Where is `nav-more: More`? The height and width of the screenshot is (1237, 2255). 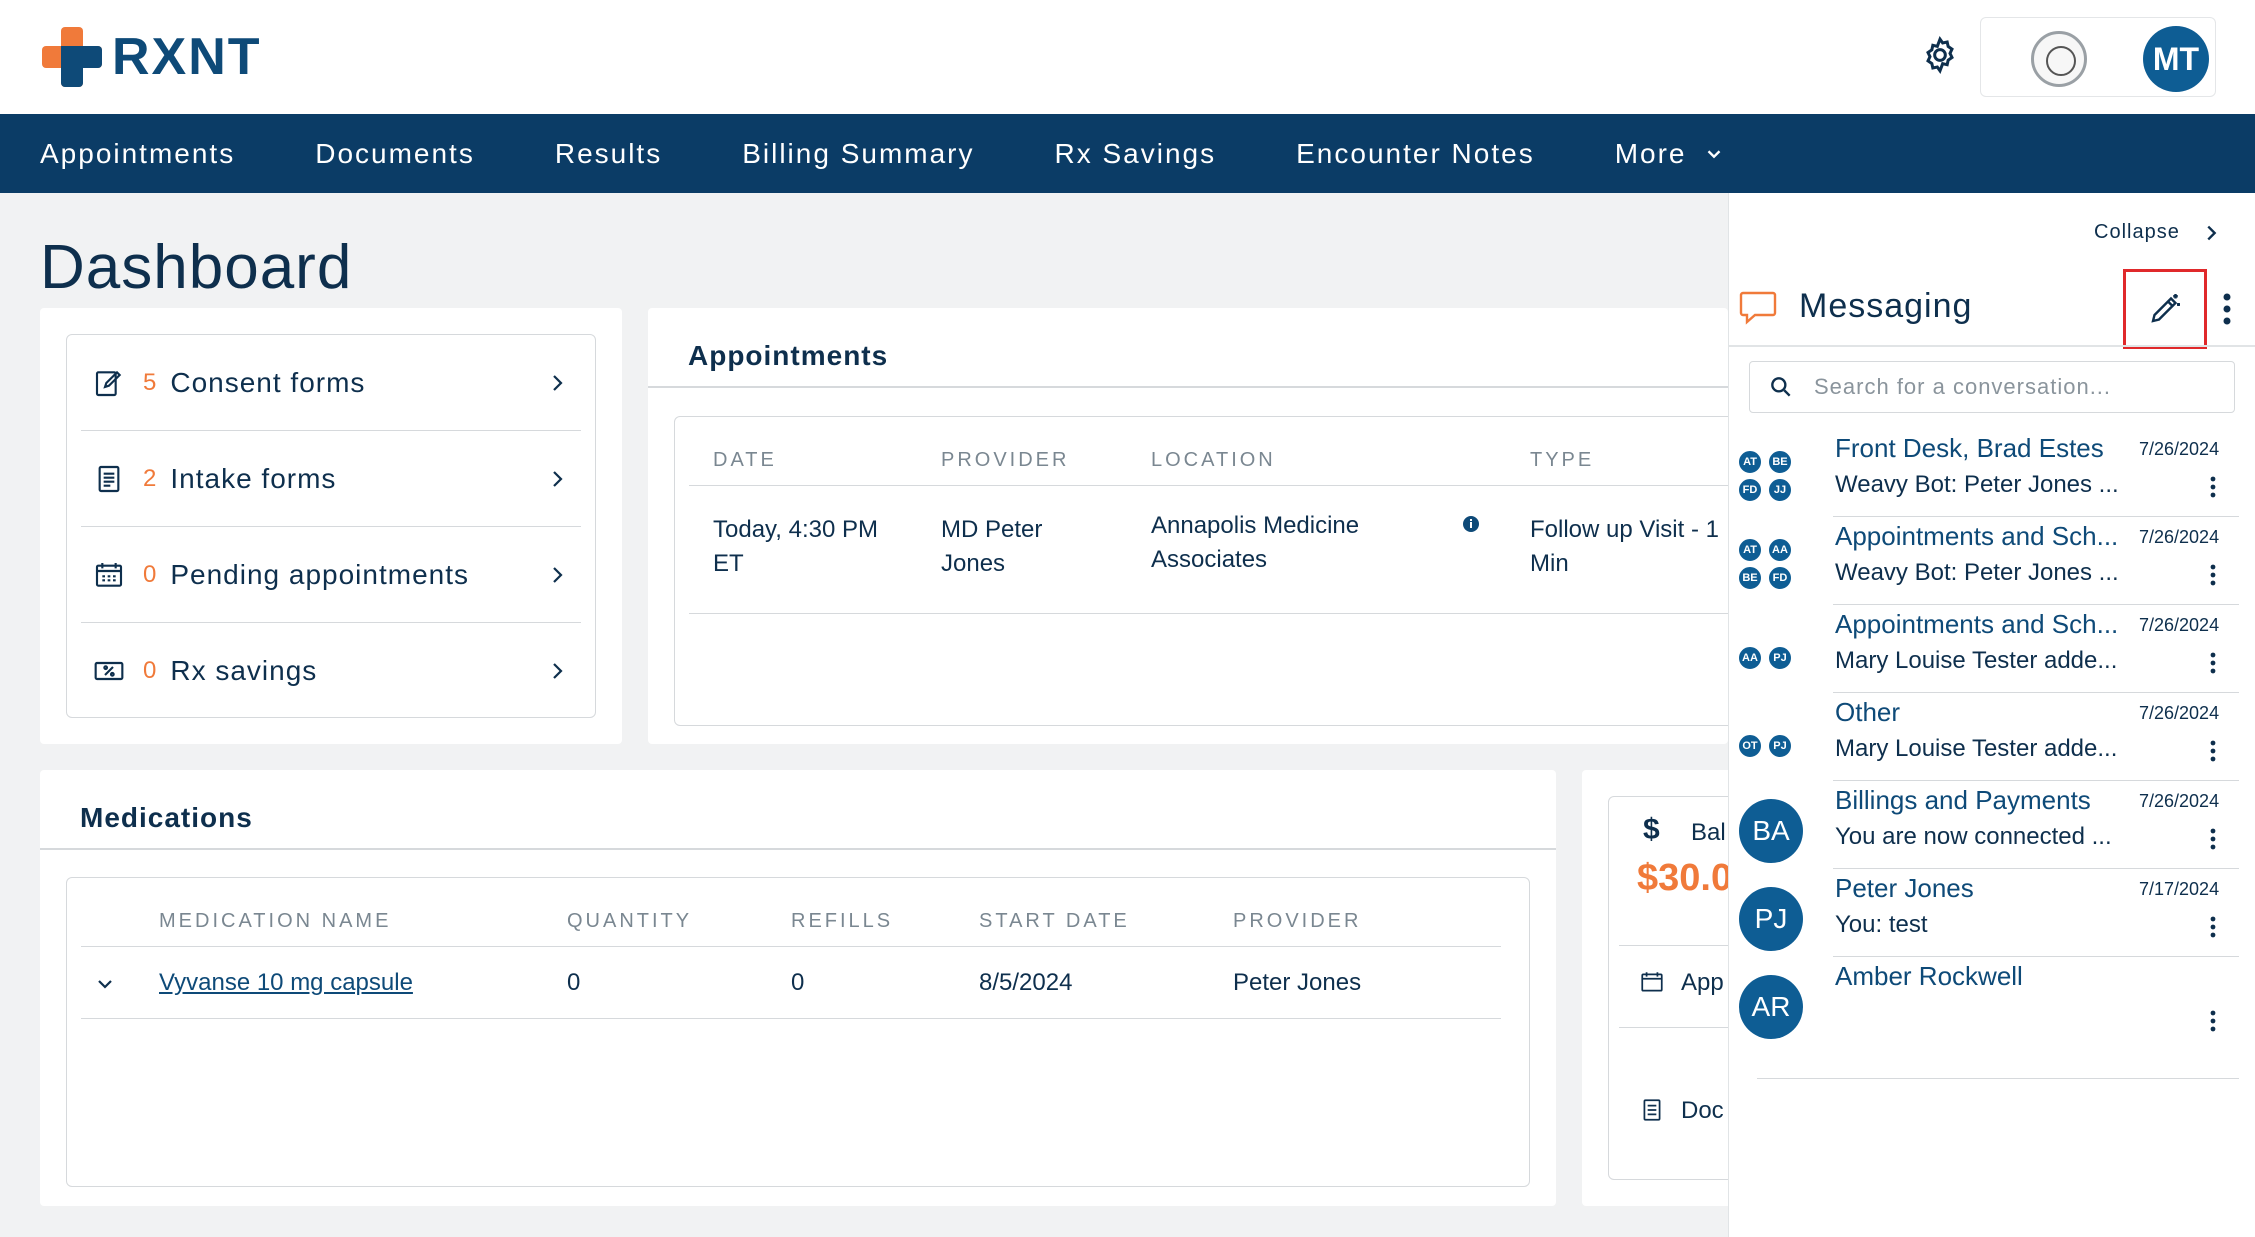 nav-more: More is located at coordinates (1670, 154).